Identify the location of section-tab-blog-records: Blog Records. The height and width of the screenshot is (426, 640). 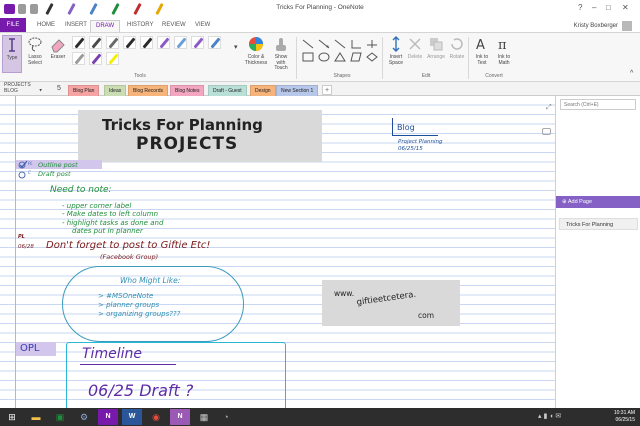
(148, 90).